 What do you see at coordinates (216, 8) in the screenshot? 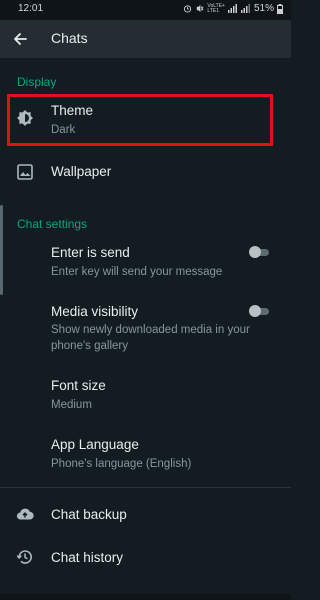
I see `network-labels: VoLTE+ LTE1` at bounding box center [216, 8].